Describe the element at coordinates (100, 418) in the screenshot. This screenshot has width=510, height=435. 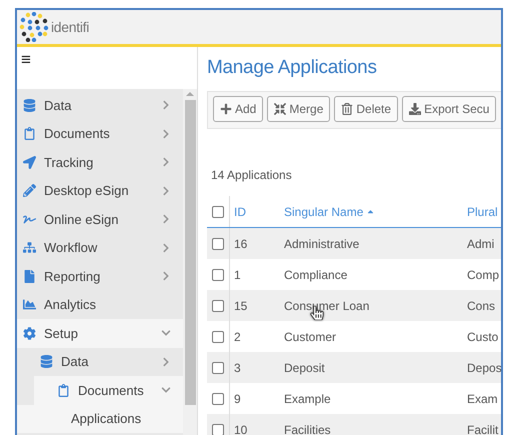
I see `sidebar-item: Applications` at that location.